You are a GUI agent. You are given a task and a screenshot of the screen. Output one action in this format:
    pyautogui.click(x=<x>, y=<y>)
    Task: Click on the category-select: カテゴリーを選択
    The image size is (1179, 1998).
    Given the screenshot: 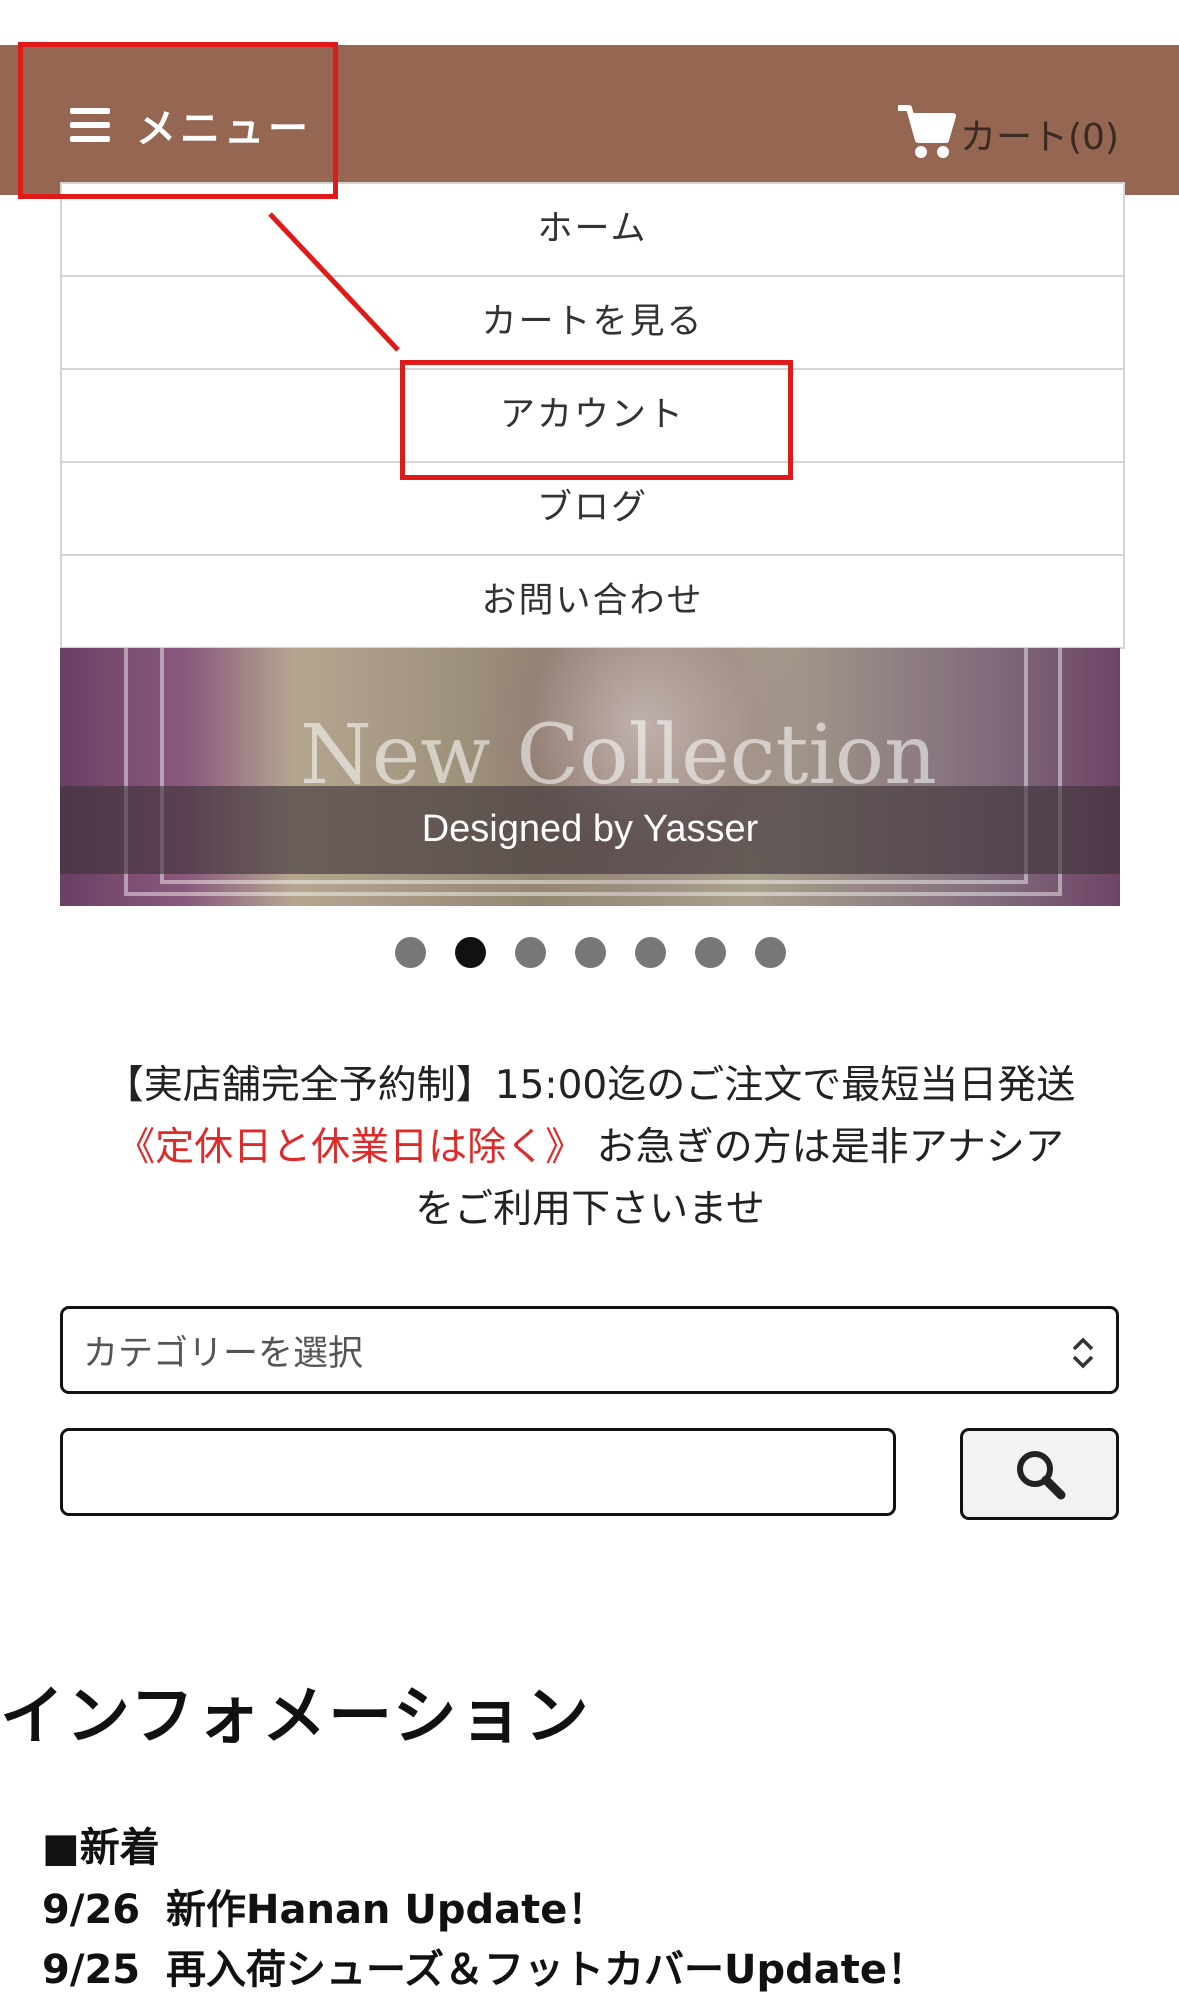 What is the action you would take?
    pyautogui.click(x=589, y=1350)
    